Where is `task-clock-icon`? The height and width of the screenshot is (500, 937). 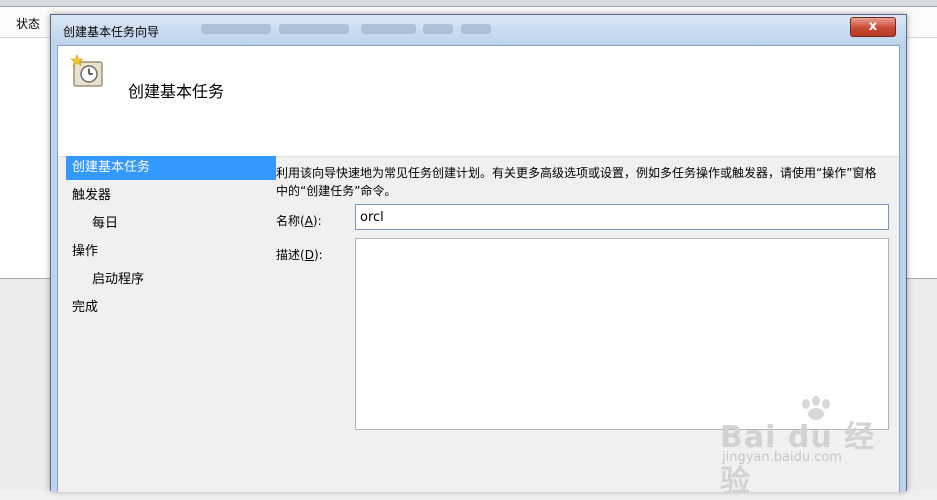
task-clock-icon is located at coordinates (86, 70).